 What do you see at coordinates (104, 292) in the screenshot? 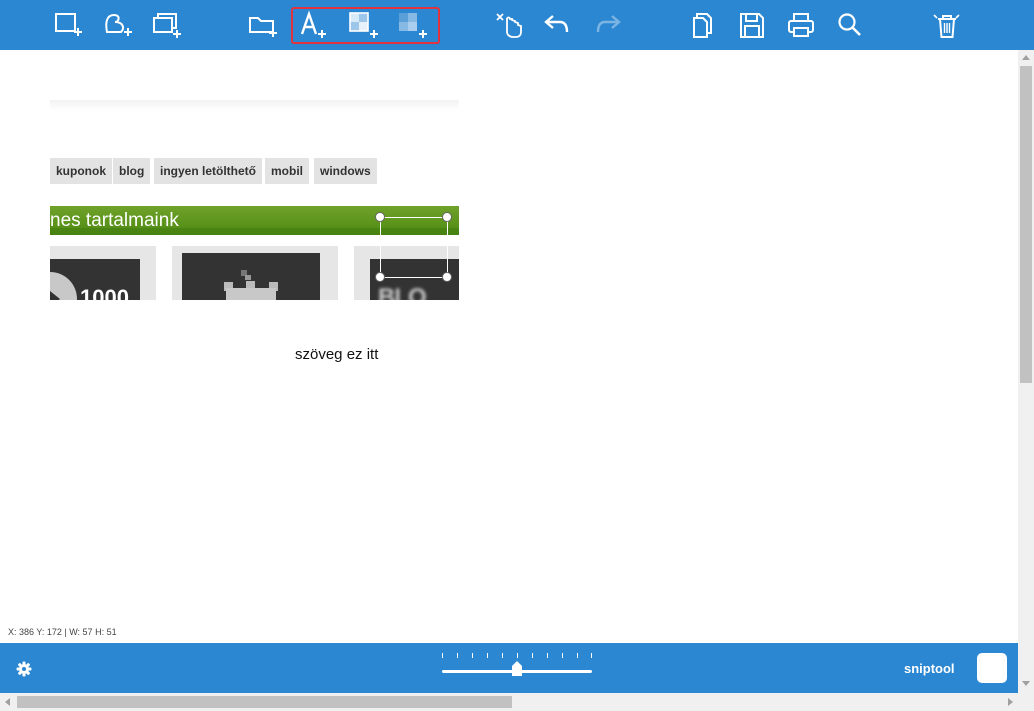
I see `tile-1-label: 1000` at bounding box center [104, 292].